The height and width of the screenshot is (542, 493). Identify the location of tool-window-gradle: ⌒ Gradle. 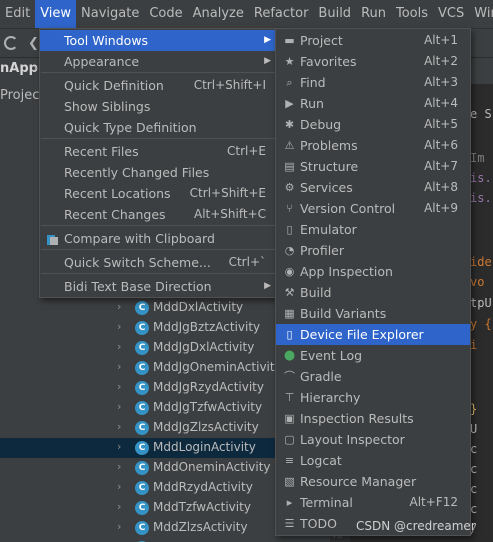
(373, 376).